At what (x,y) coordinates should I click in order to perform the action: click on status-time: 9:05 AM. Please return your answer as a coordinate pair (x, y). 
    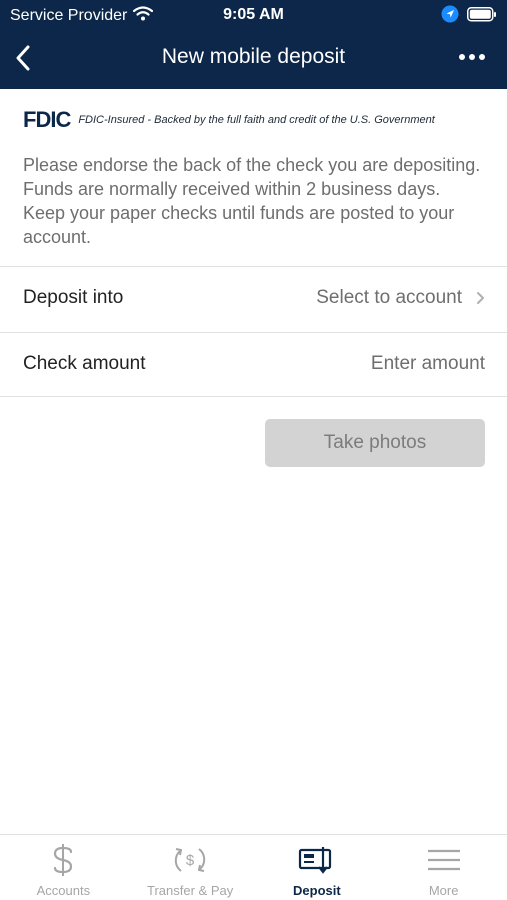
    Looking at the image, I should click on (253, 14).